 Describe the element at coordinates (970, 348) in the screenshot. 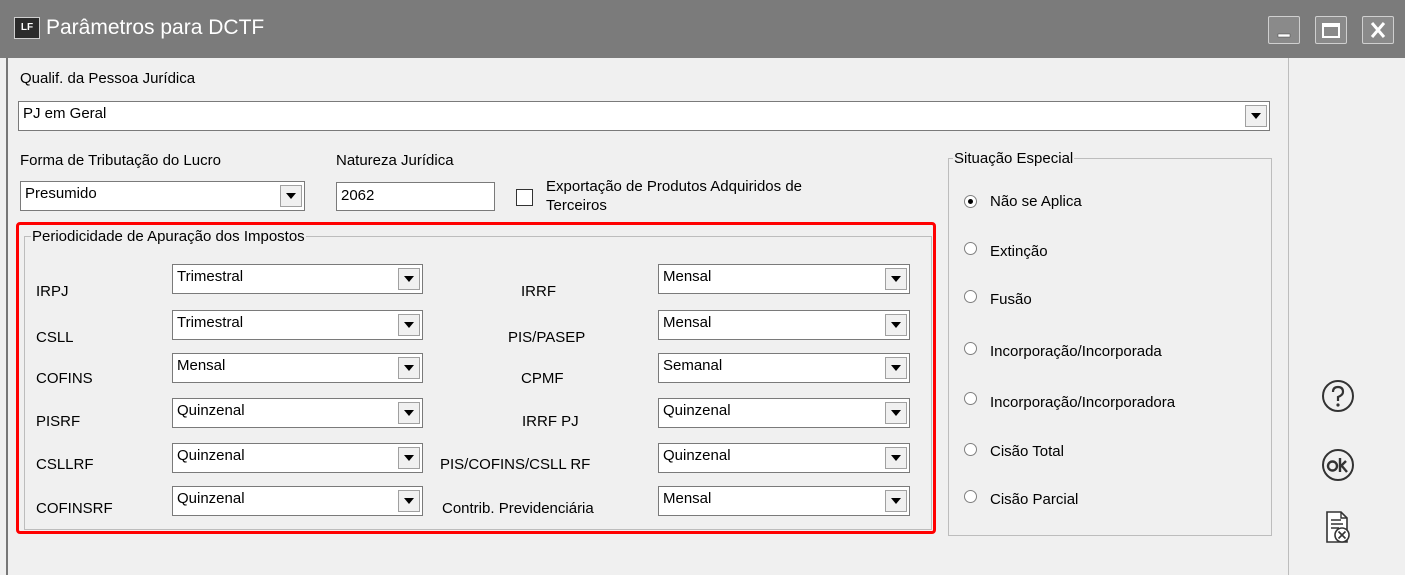

I see `radio-incorporada` at that location.